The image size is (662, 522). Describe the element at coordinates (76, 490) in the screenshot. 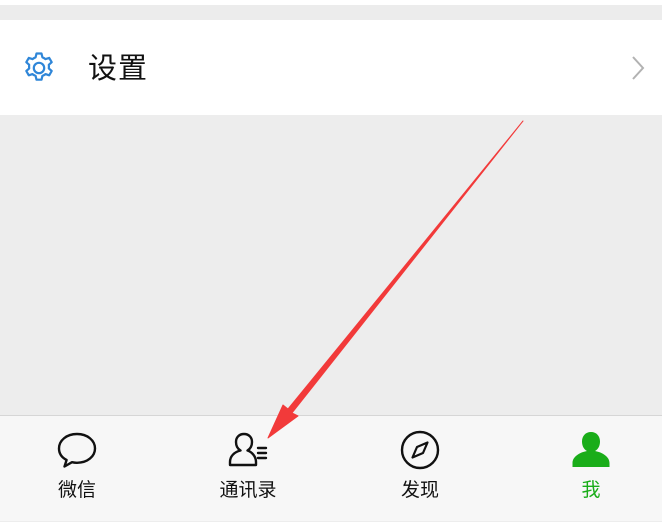

I see `tab-weixin-label: 微信` at that location.